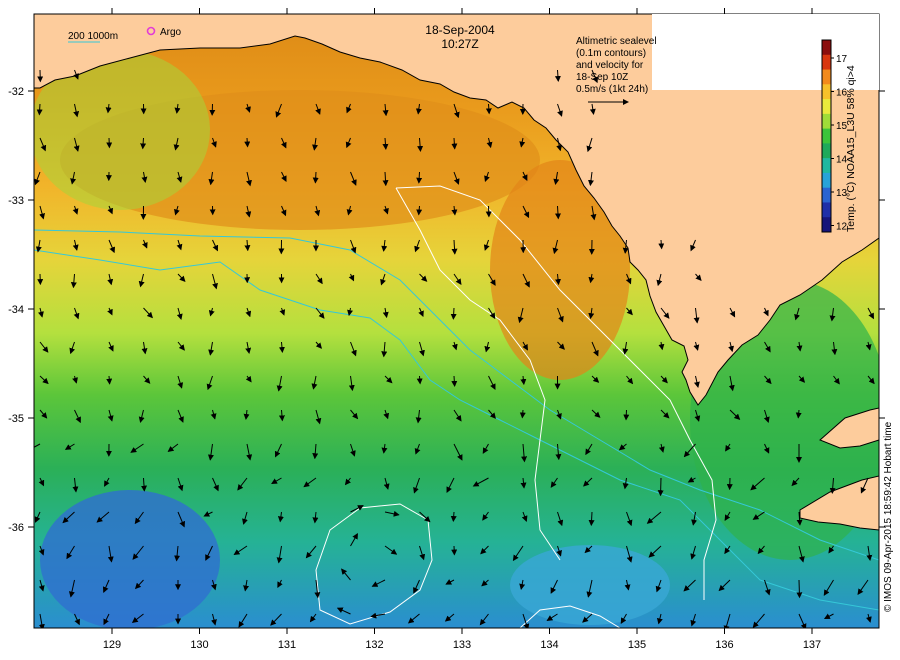  What do you see at coordinates (462, 645) in the screenshot?
I see `x-tick-label: 133` at bounding box center [462, 645].